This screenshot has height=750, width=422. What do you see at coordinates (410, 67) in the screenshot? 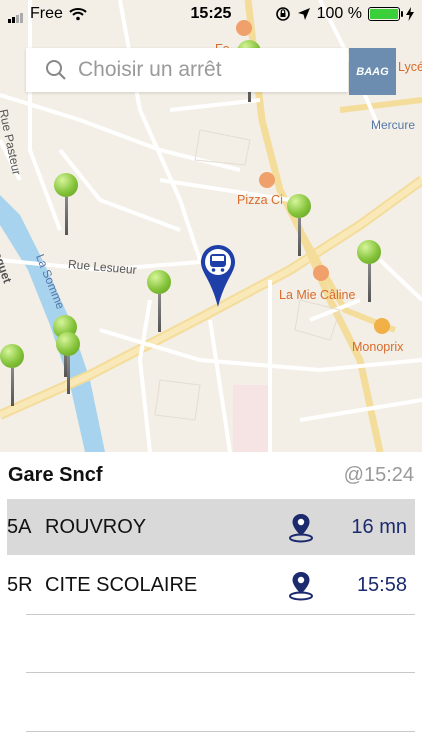
I see `map-label-lycee: Lycé` at bounding box center [410, 67].